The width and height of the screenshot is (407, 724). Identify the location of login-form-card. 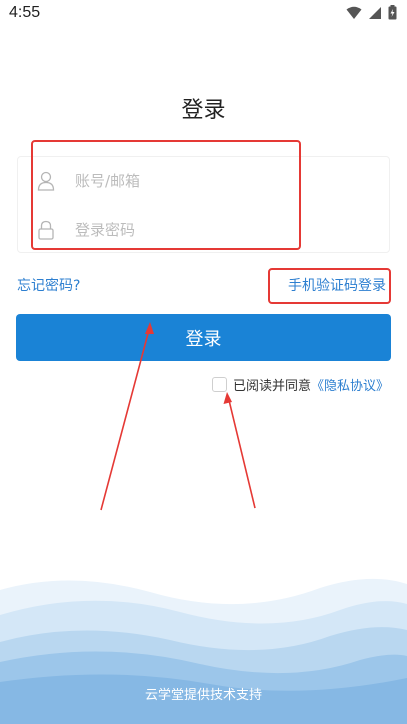
(203, 204).